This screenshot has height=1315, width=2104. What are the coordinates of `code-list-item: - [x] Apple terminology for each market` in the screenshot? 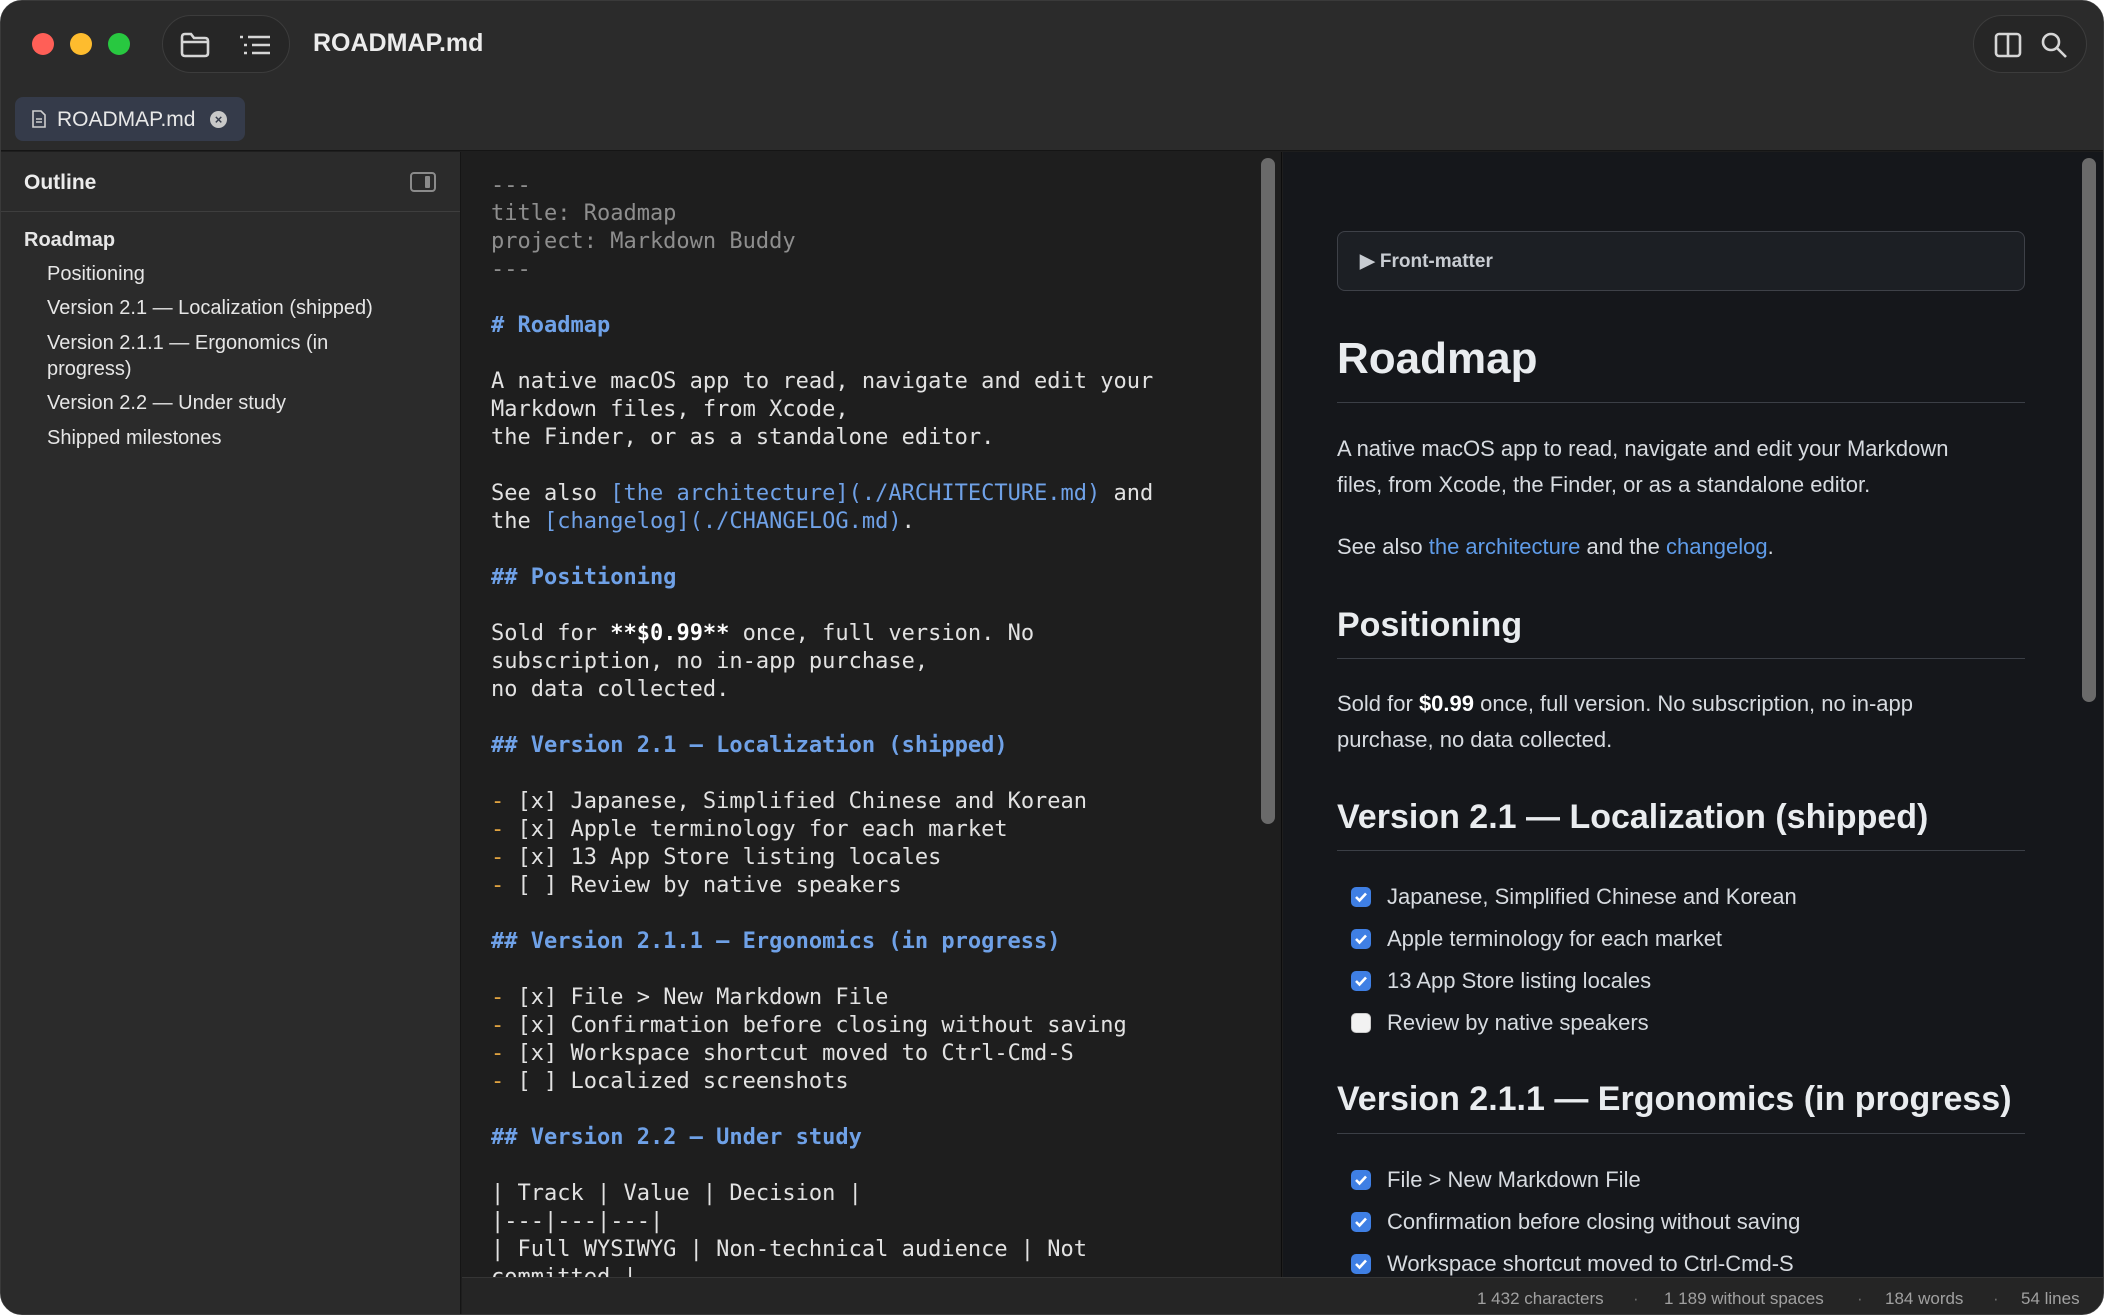 It's located at (749, 830).